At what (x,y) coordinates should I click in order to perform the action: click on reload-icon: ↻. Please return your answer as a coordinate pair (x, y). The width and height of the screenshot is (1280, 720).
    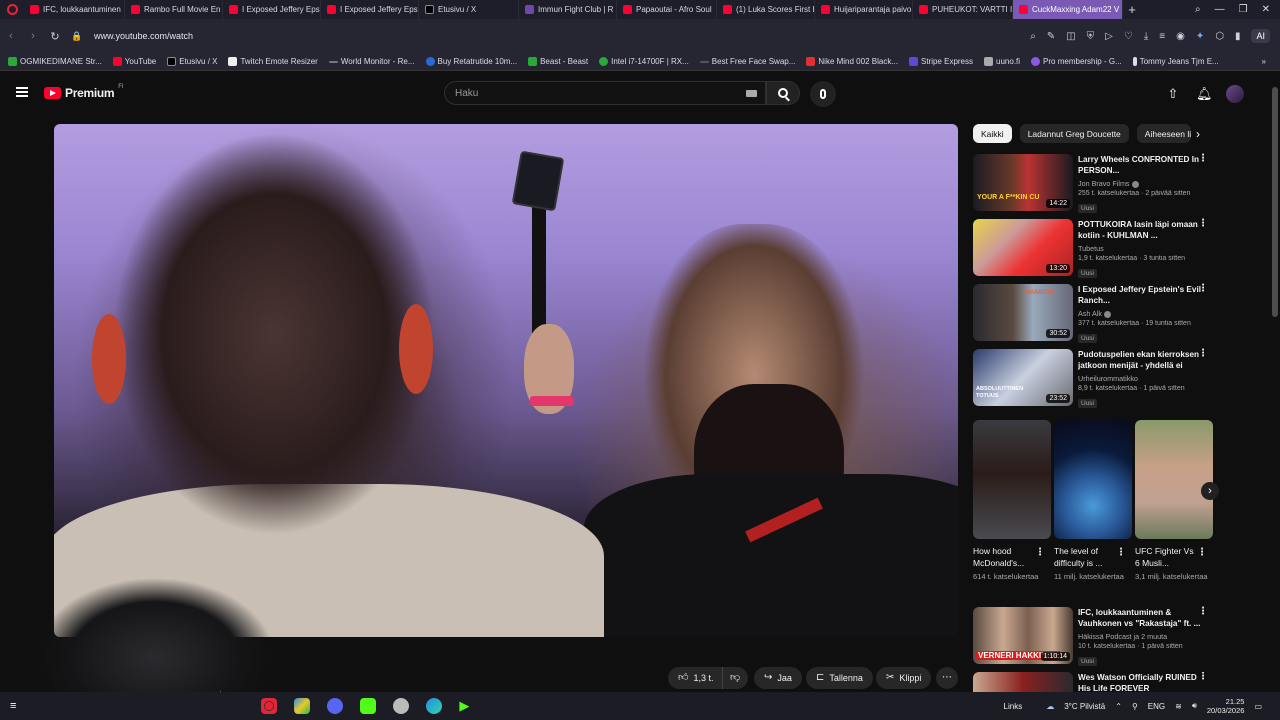
    Looking at the image, I should click on (55, 36).